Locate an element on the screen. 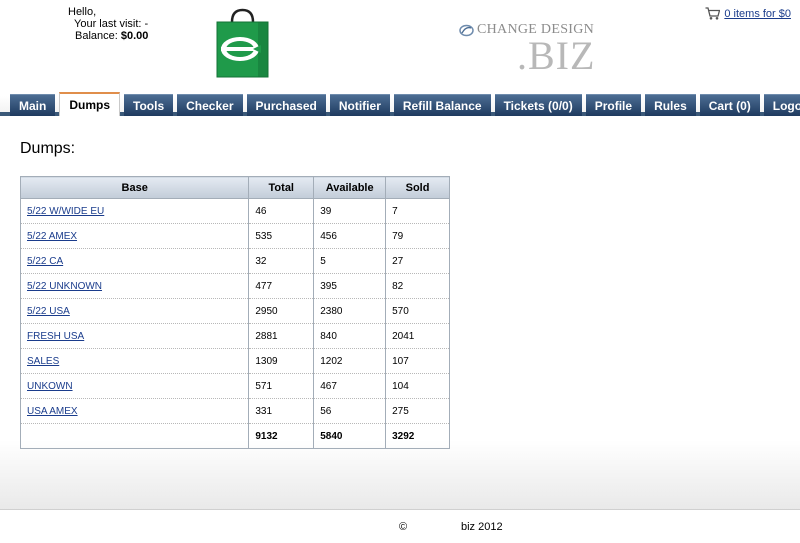 Image resolution: width=800 pixels, height=543 pixels. table-row: SALES 1309 1202 107 is located at coordinates (234, 361).